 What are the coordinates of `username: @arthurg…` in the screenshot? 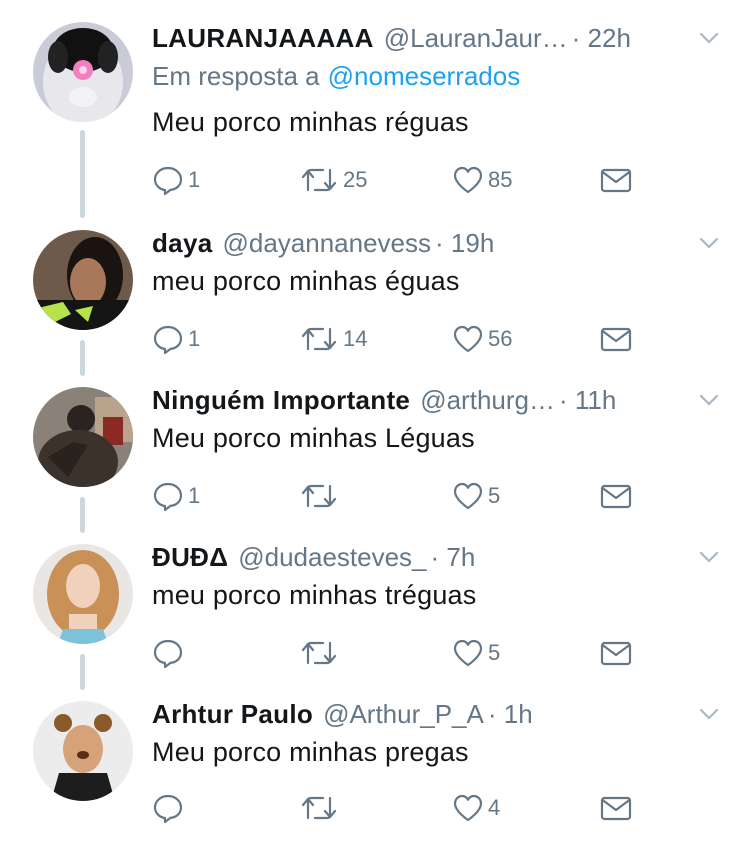 It's located at (487, 400).